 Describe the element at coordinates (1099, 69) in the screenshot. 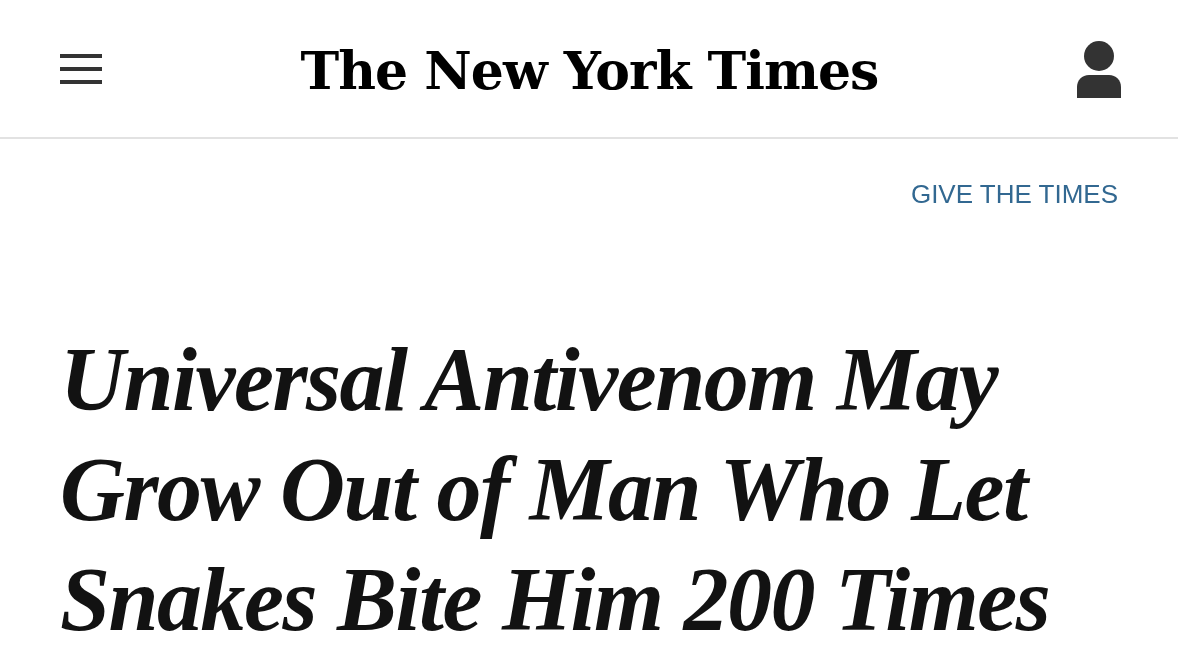

I see `account-icon` at that location.